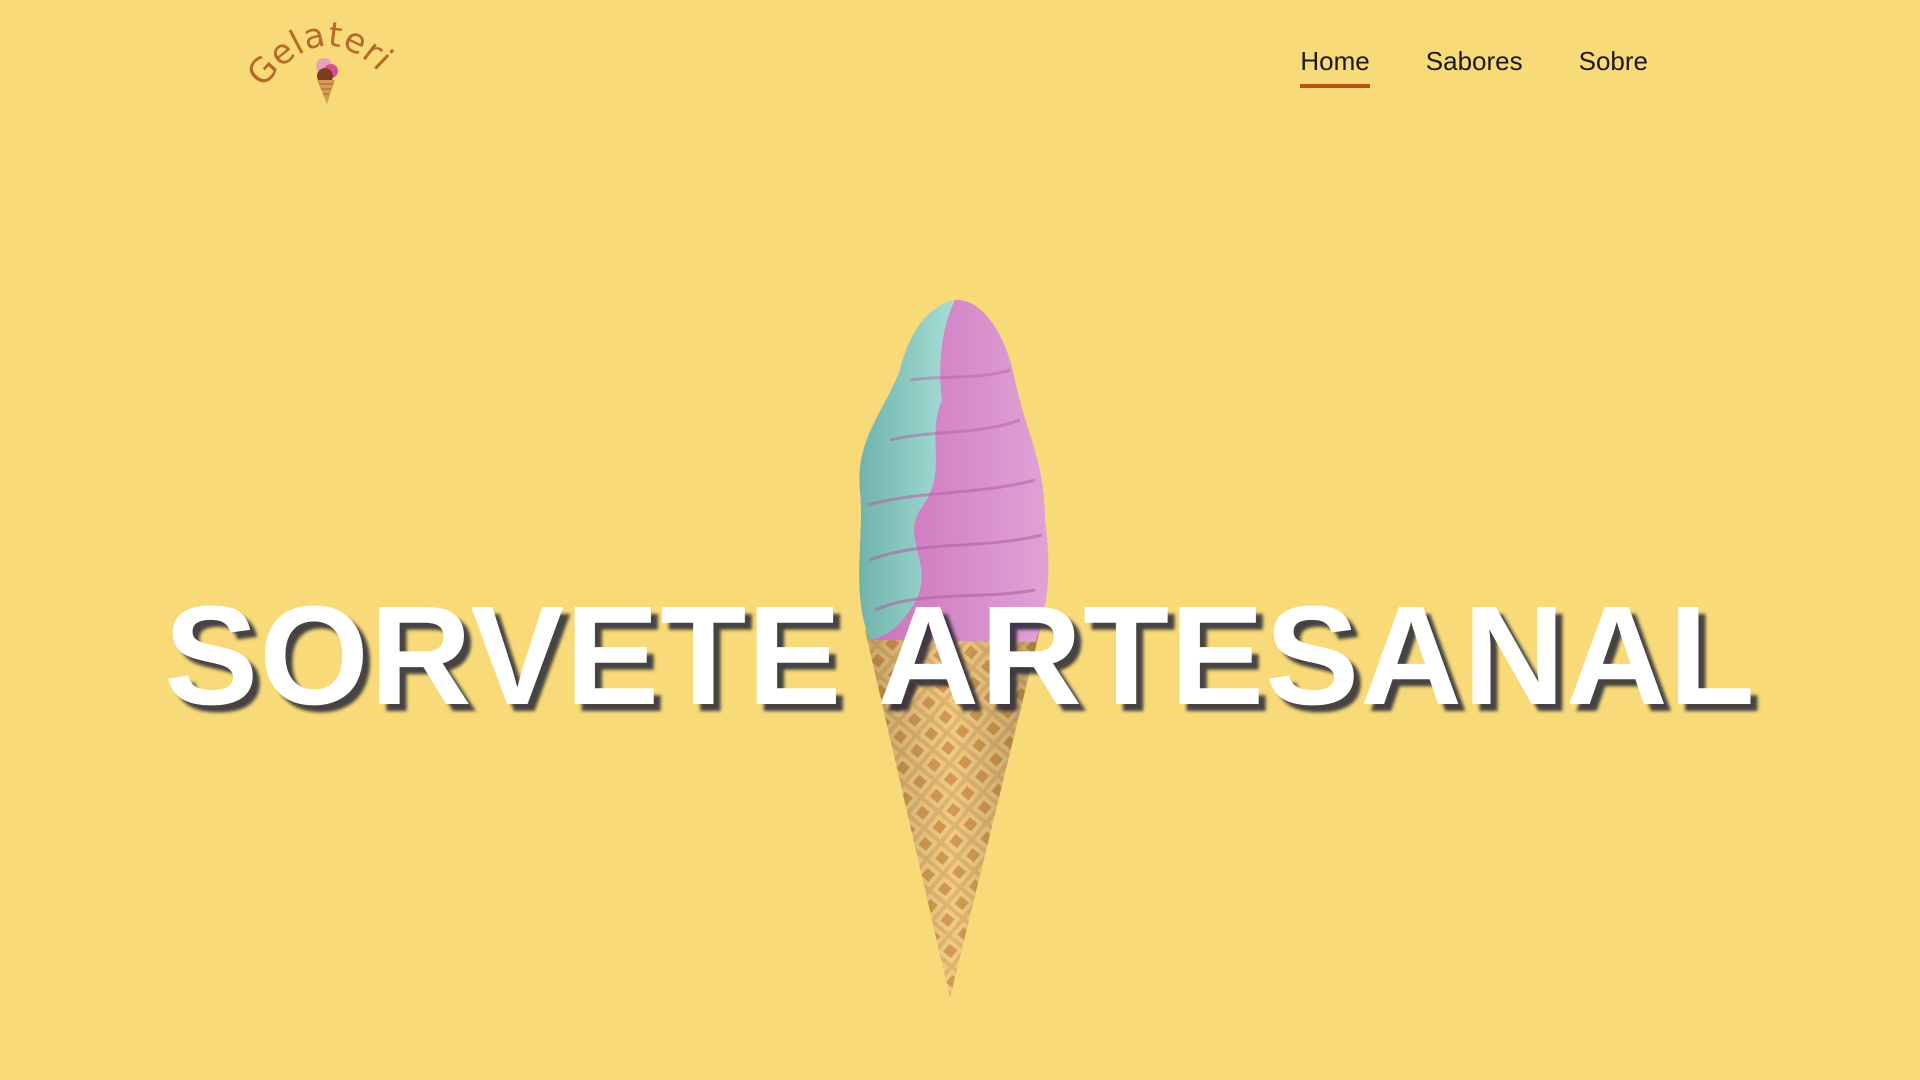  I want to click on site-header: Gelateria Home Sabores Sobre, so click(960, 62).